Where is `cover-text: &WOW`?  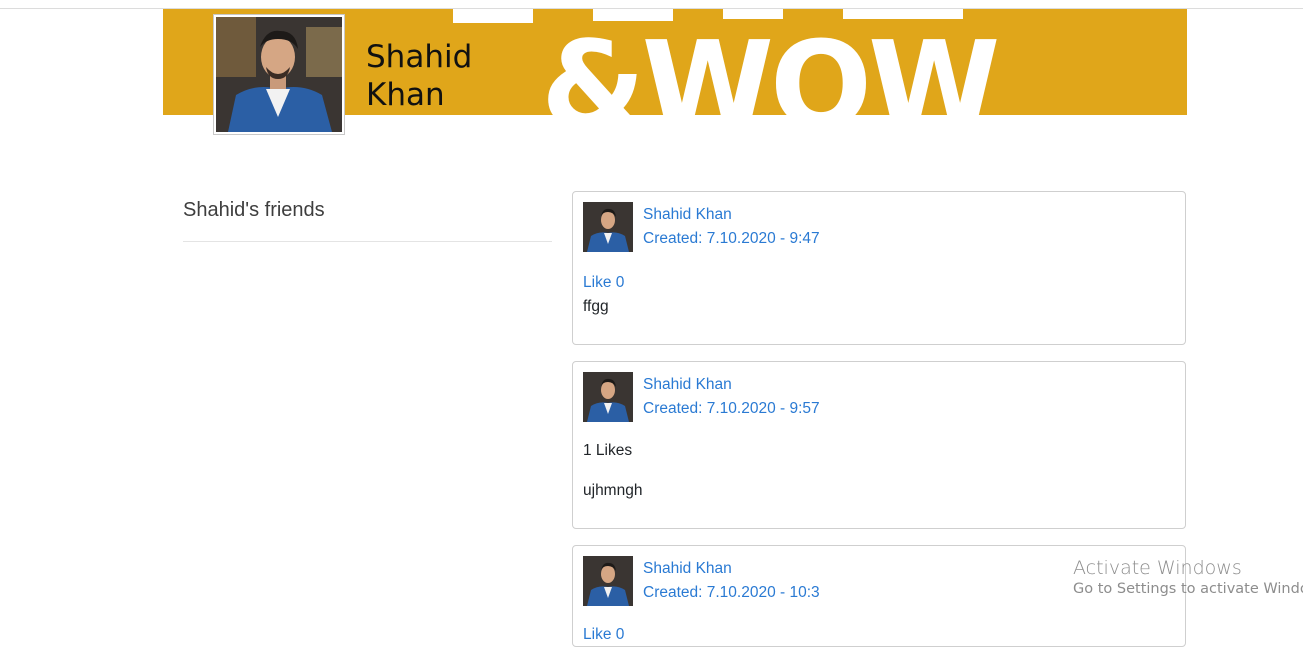 cover-text: &WOW is located at coordinates (769, 66).